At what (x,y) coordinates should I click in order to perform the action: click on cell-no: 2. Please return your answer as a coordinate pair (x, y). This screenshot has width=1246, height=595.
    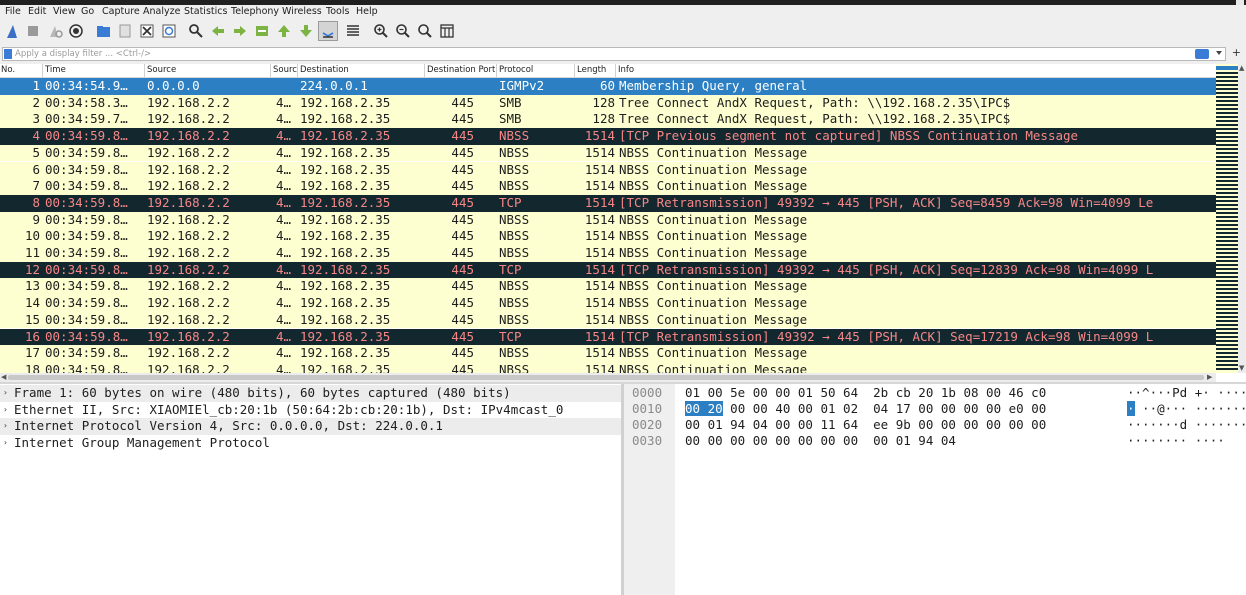
    Looking at the image, I should click on (36, 102).